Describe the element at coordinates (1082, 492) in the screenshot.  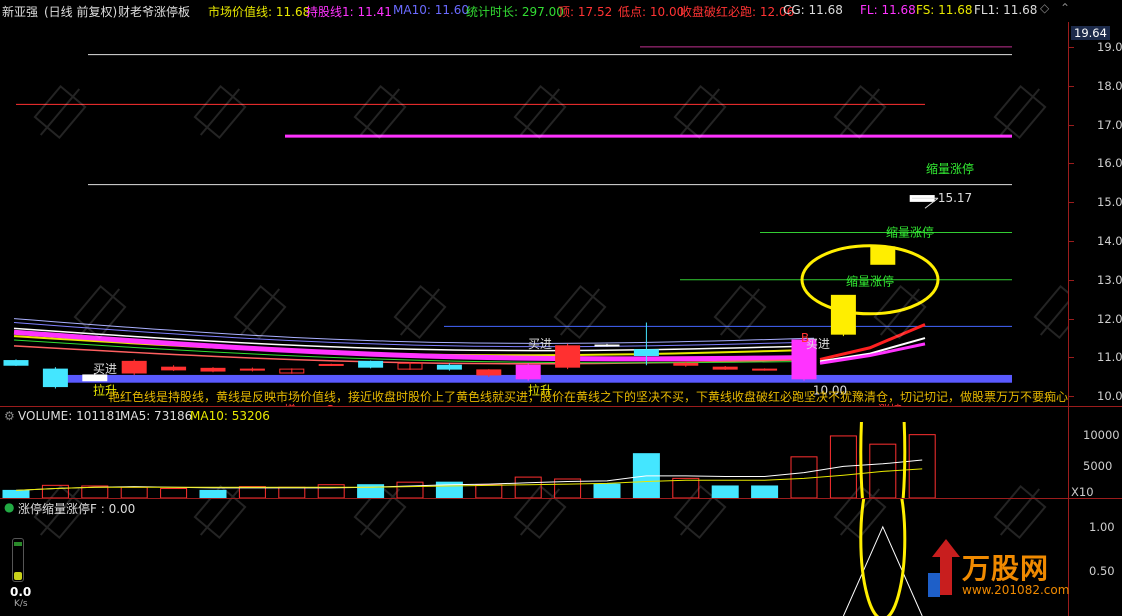
I see `volume-unit: X10` at that location.